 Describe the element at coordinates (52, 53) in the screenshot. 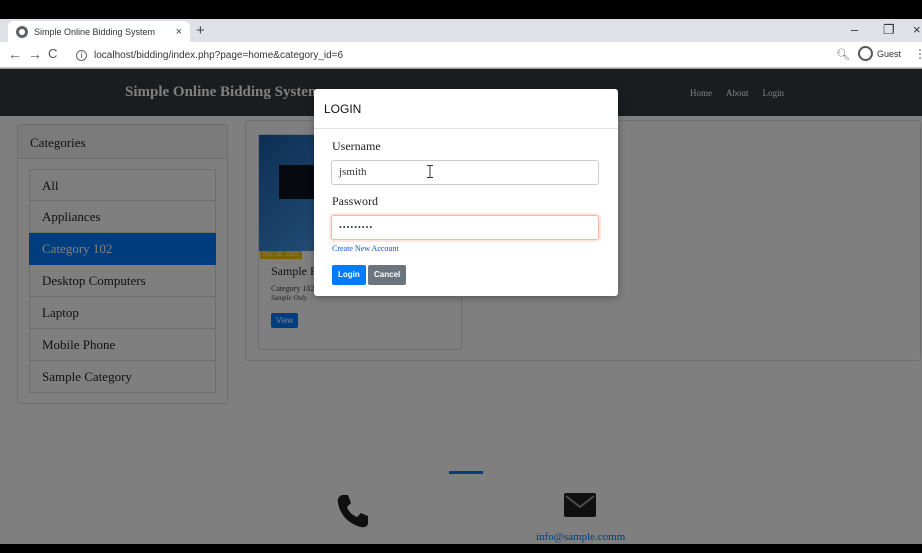

I see `reload-icon: C` at that location.